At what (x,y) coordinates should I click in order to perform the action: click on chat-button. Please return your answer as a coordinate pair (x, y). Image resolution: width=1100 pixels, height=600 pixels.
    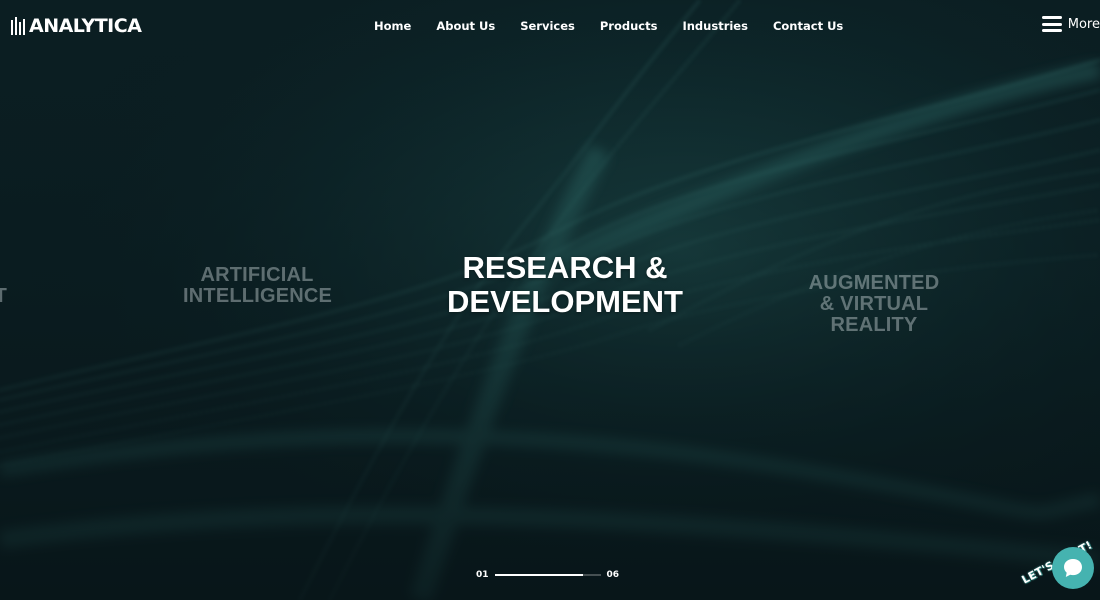
    Looking at the image, I should click on (1073, 568).